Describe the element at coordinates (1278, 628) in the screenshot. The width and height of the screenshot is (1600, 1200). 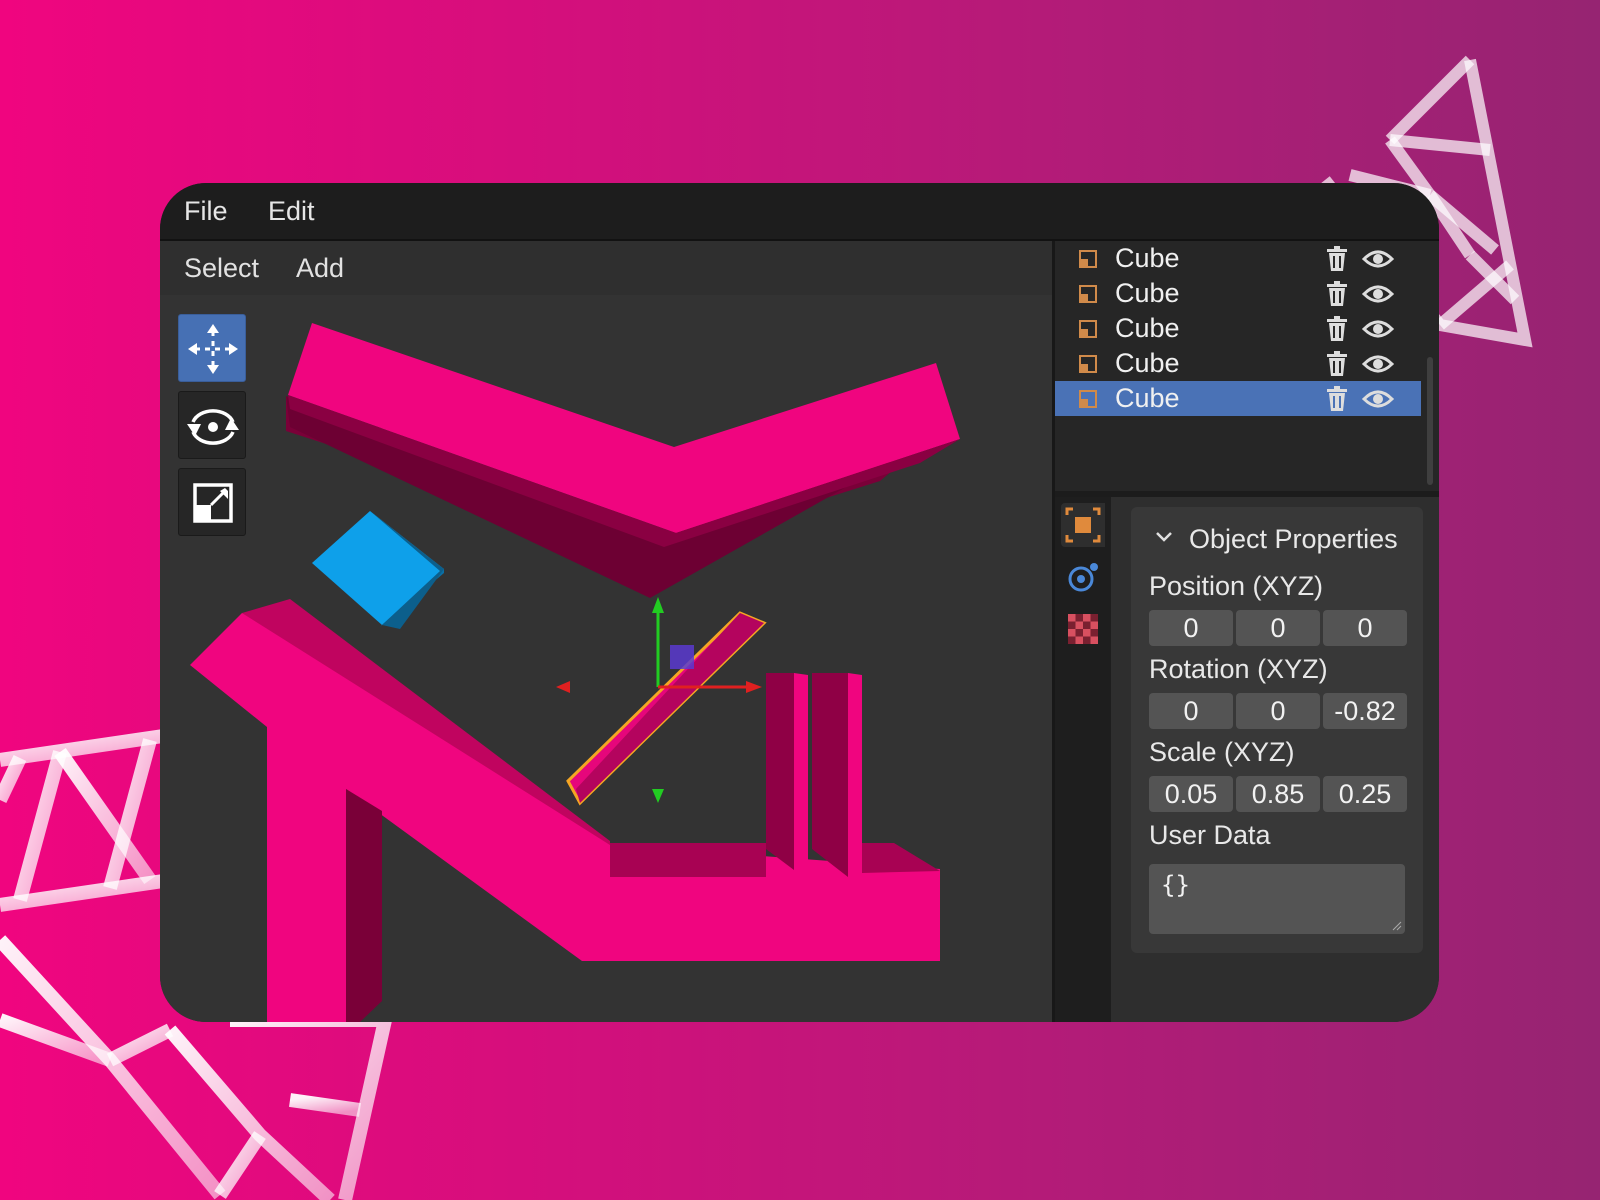
I see `position-y-field: 0` at that location.